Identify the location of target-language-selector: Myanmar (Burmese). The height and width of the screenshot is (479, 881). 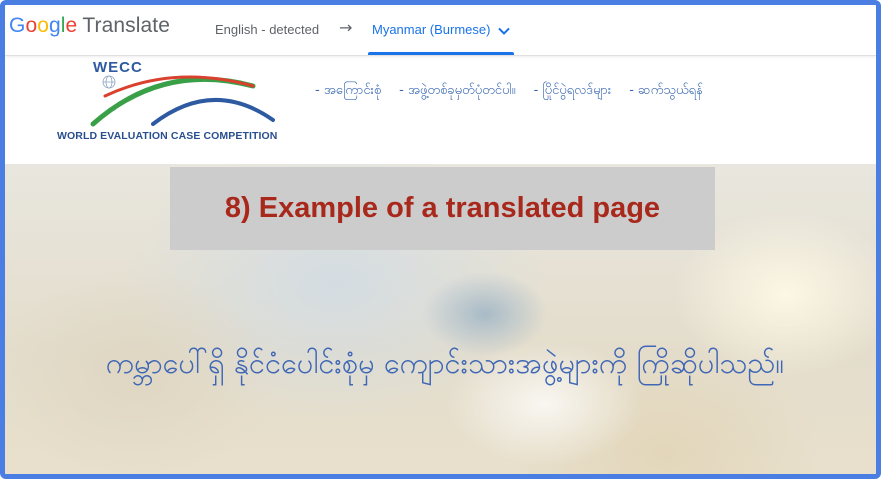
(441, 35).